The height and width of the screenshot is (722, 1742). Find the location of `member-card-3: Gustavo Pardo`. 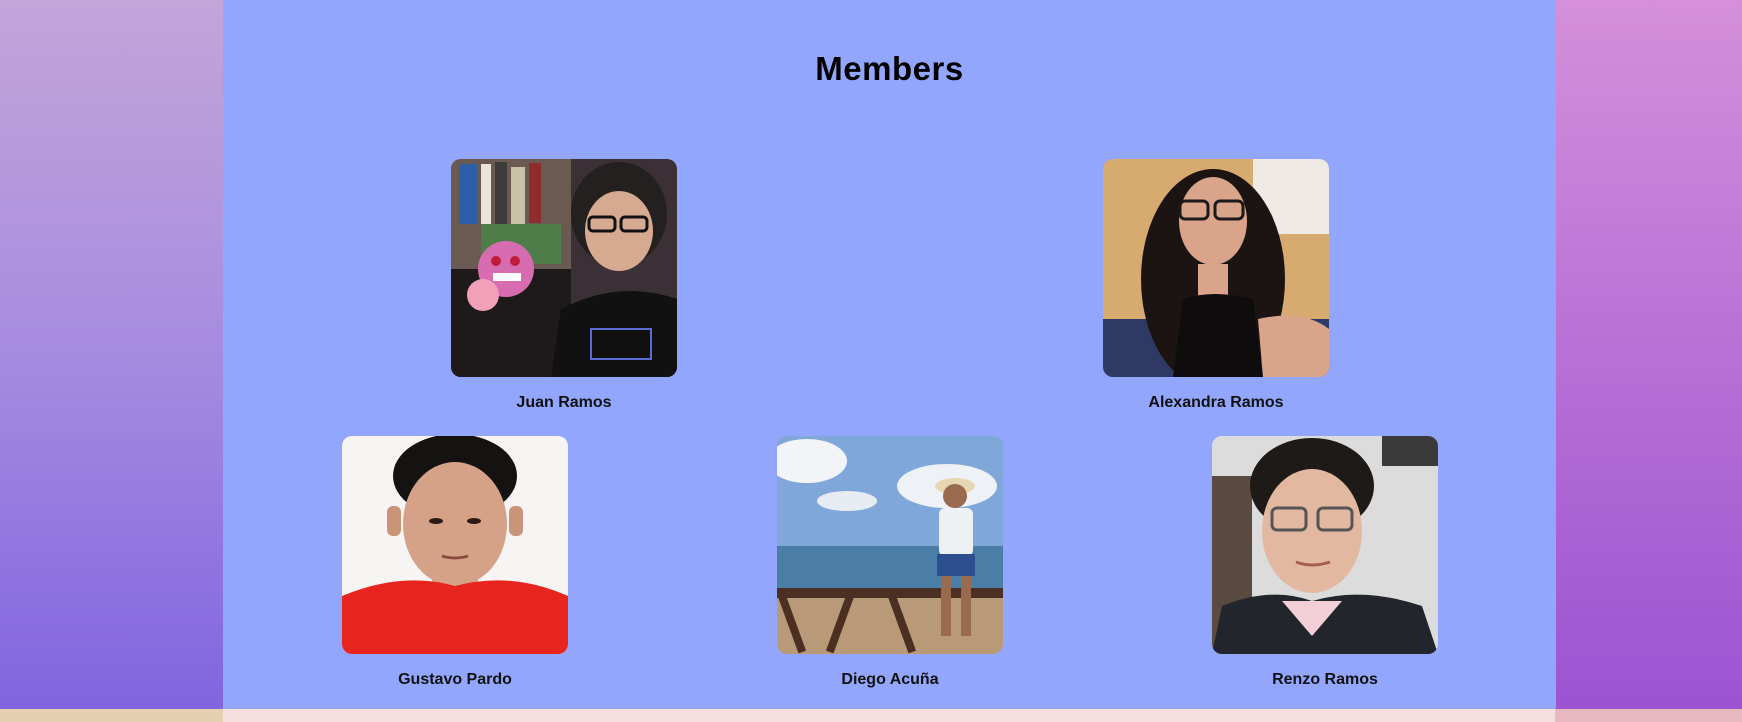

member-card-3: Gustavo Pardo is located at coordinates (455, 562).